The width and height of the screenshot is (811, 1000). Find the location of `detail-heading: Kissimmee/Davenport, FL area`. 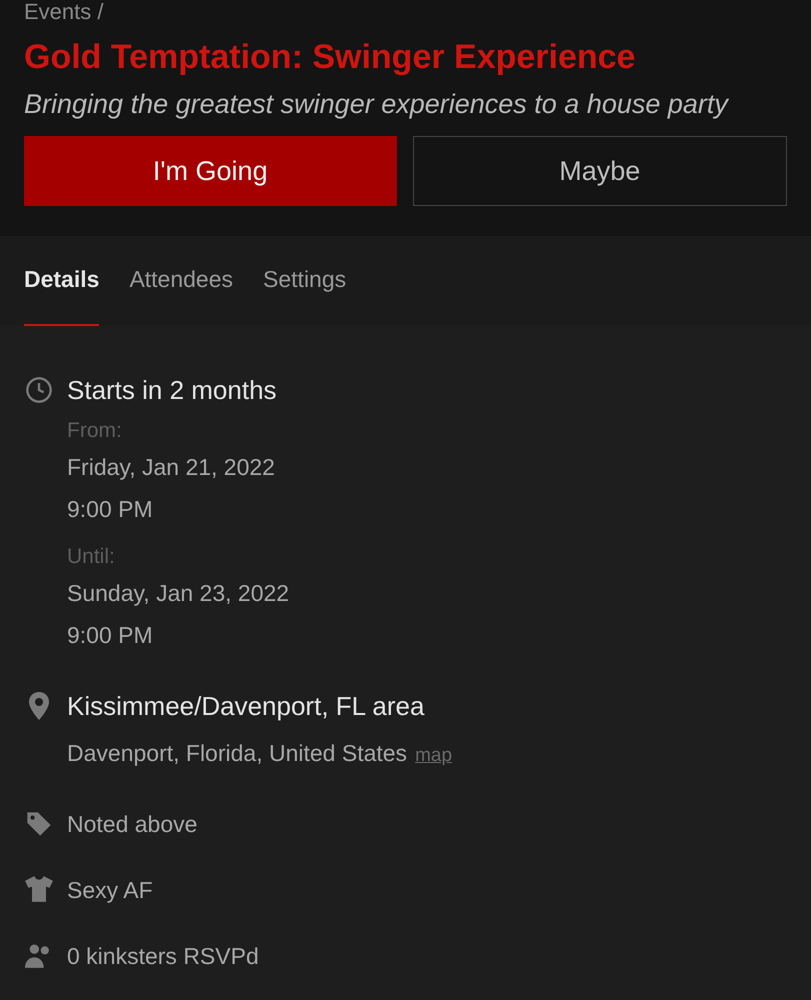

detail-heading: Kissimmee/Davenport, FL area is located at coordinates (246, 706).